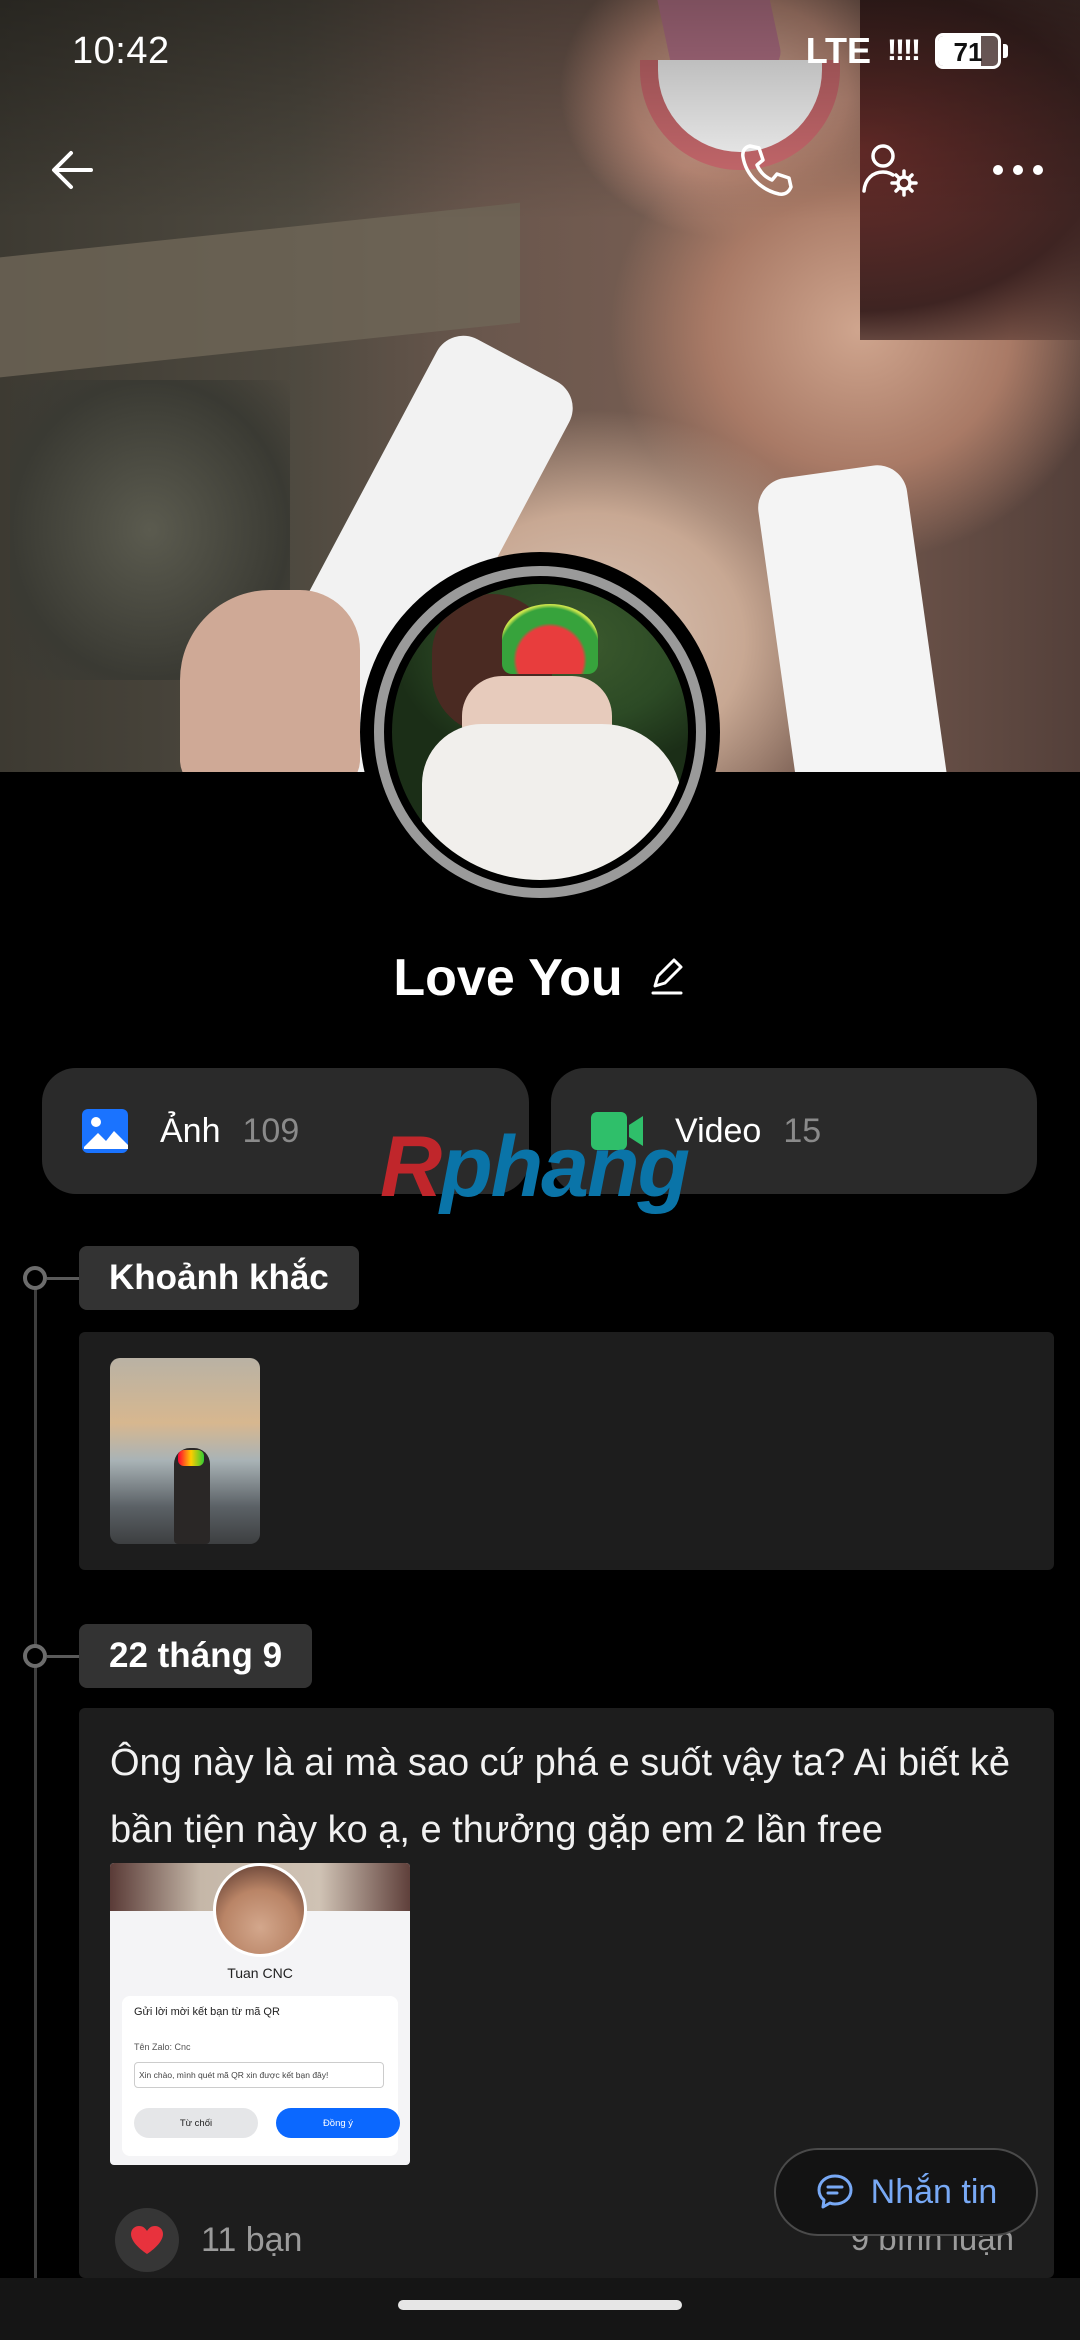 This screenshot has width=1080, height=2340. Describe the element at coordinates (270, 681) in the screenshot. I see `cover-hand-shape` at that location.